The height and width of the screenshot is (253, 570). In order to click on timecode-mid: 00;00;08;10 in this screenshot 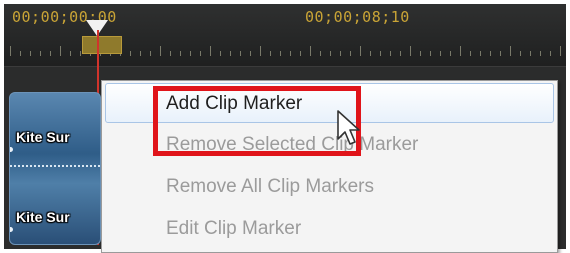, I will do `click(357, 17)`.